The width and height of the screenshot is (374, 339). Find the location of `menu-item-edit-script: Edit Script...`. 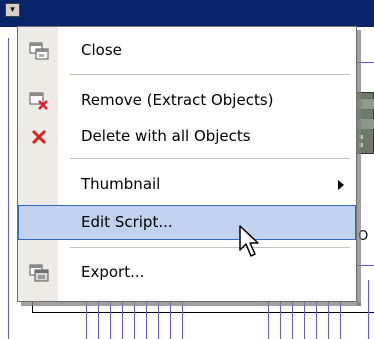

menu-item-edit-script: Edit Script... is located at coordinates (187, 222).